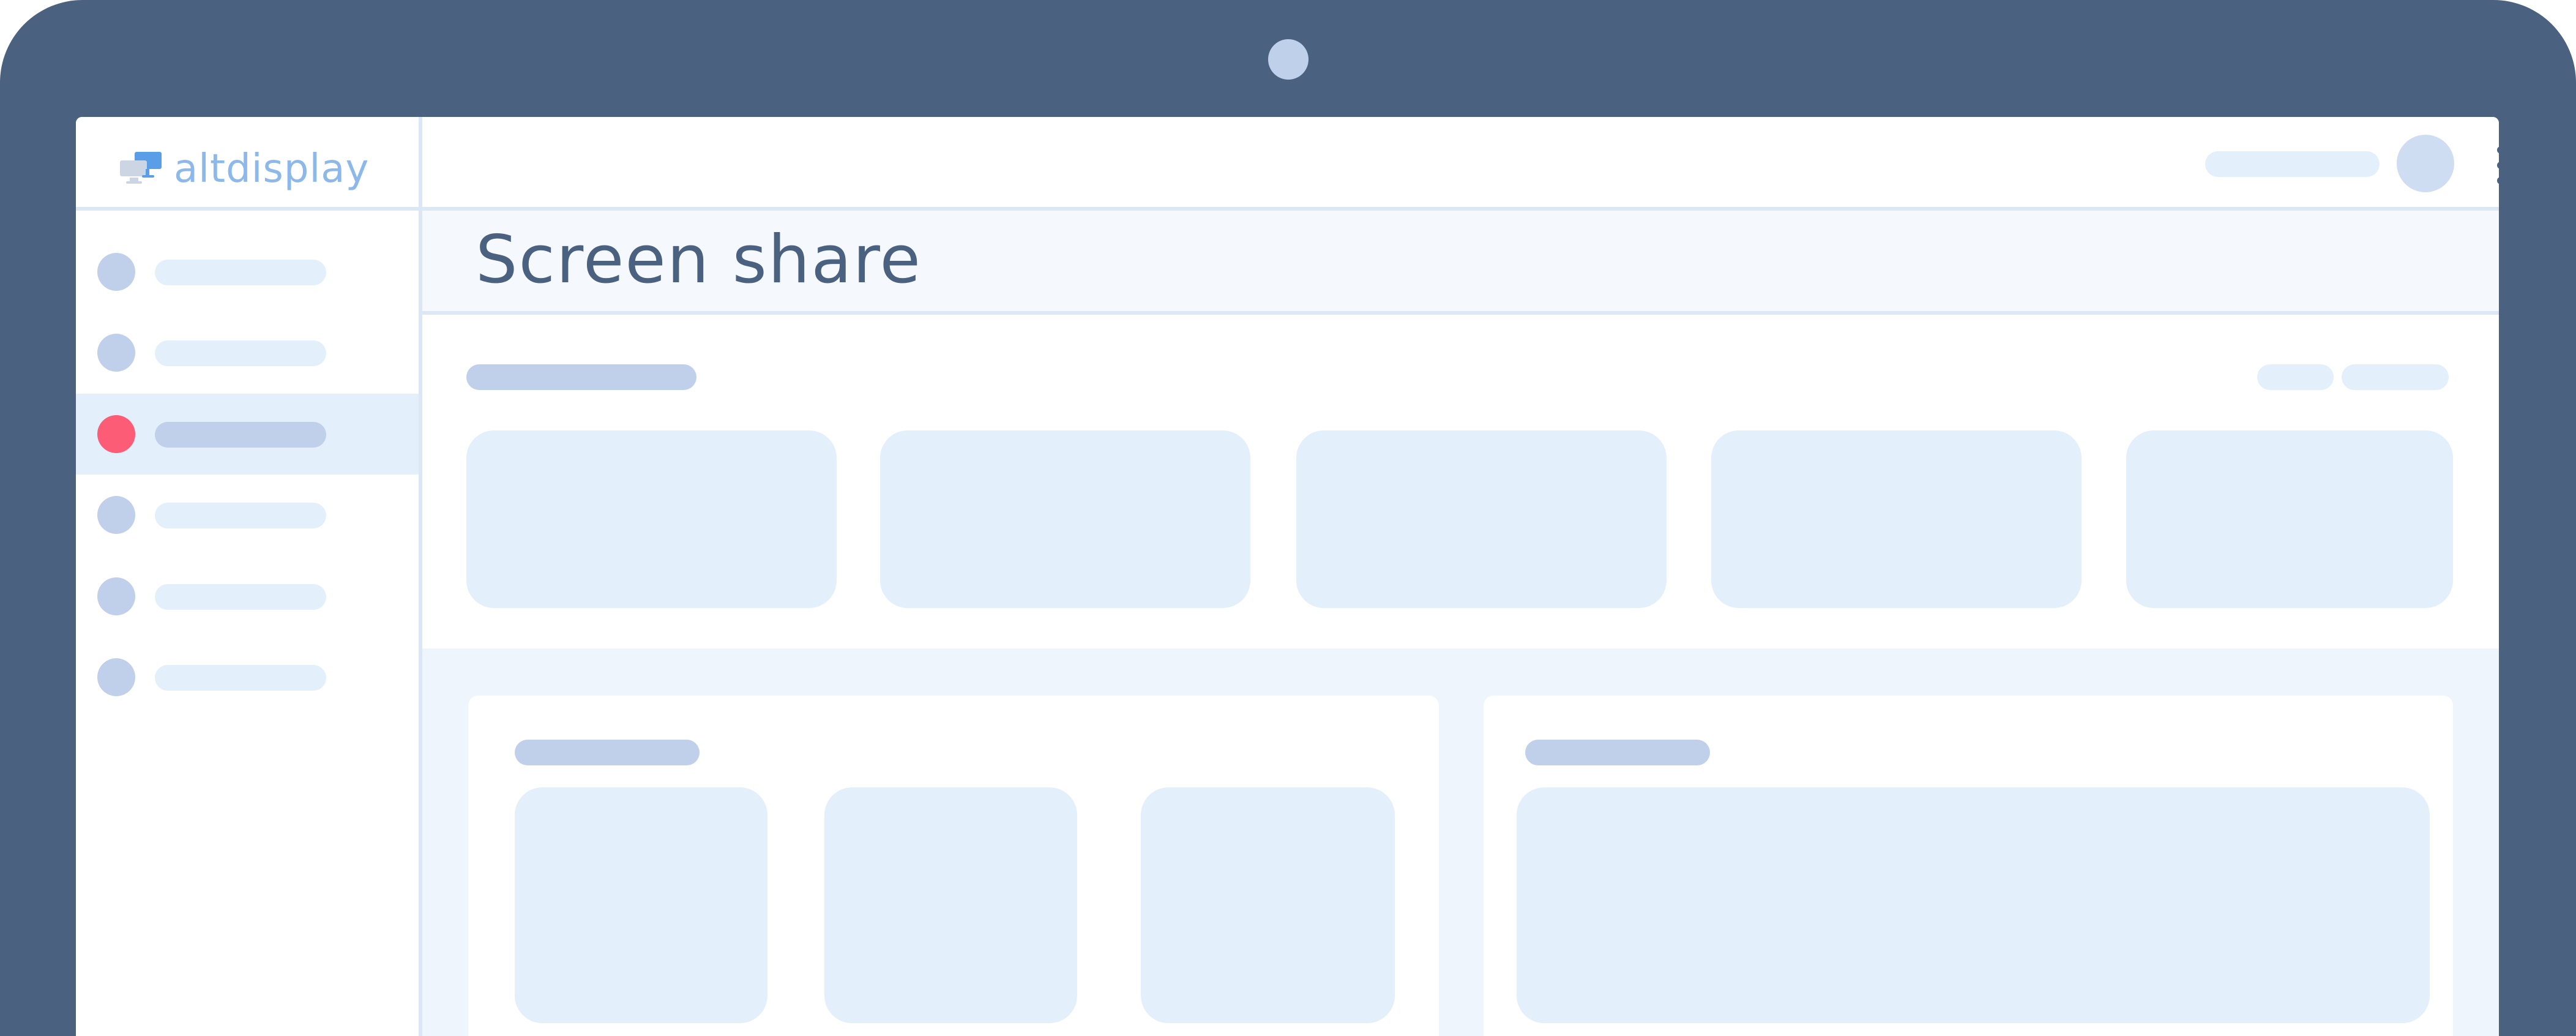 The height and width of the screenshot is (1036, 2576). I want to click on sidebar: altdisplay, so click(249, 576).